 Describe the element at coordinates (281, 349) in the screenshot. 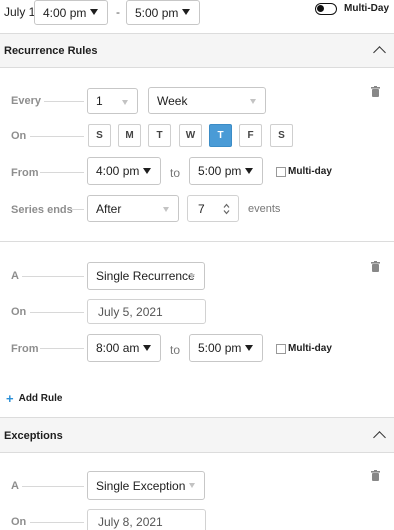

I see `rule-multi-day-checkbox` at that location.